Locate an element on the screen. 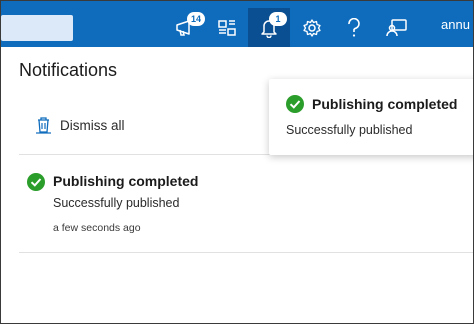 The height and width of the screenshot is (324, 474). directory-switch-button is located at coordinates (227, 27).